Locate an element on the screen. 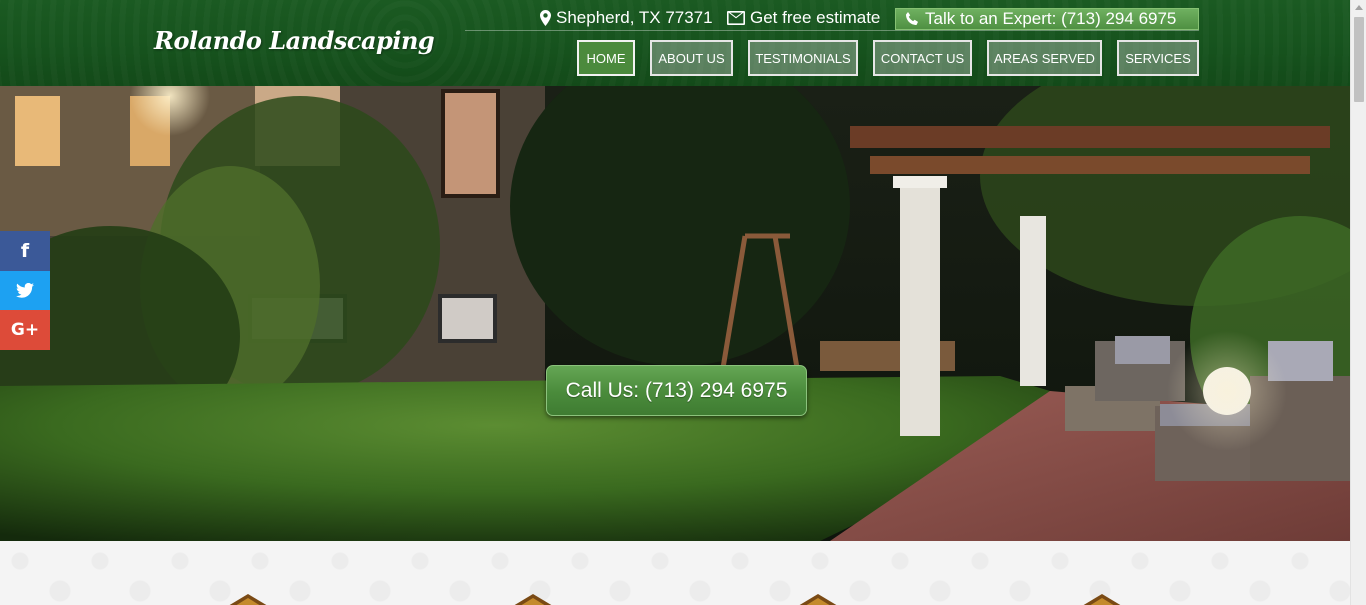 The height and width of the screenshot is (605, 1366). google-plus-share-button: G+ is located at coordinates (25, 330).